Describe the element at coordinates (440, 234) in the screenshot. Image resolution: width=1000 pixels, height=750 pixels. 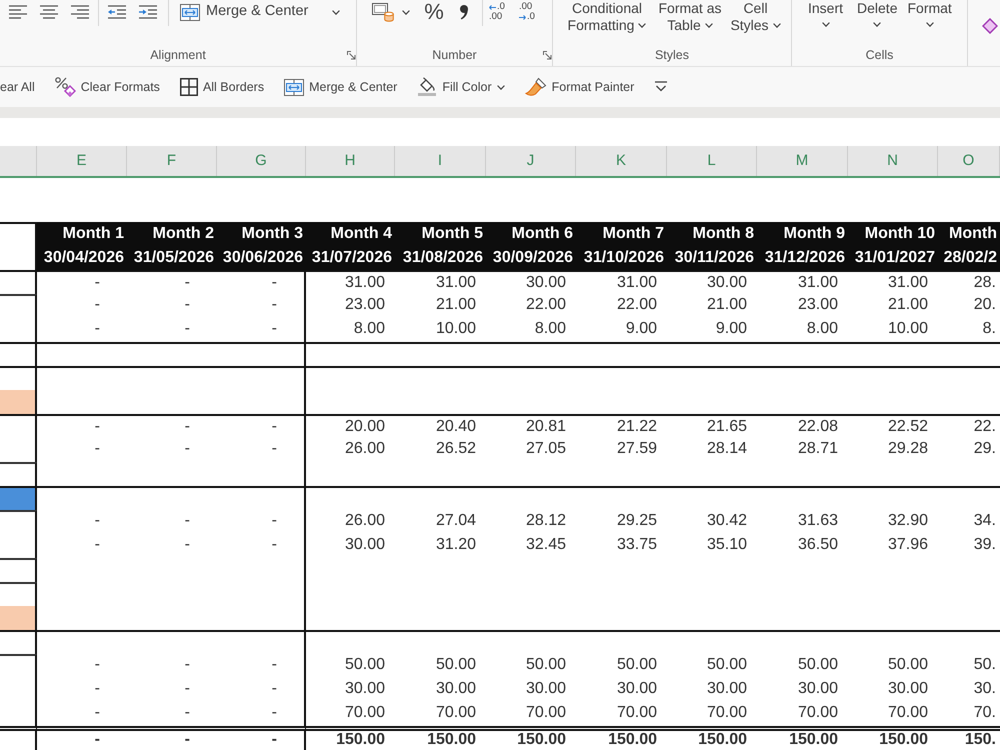
I see `month-header: Month 5` at that location.